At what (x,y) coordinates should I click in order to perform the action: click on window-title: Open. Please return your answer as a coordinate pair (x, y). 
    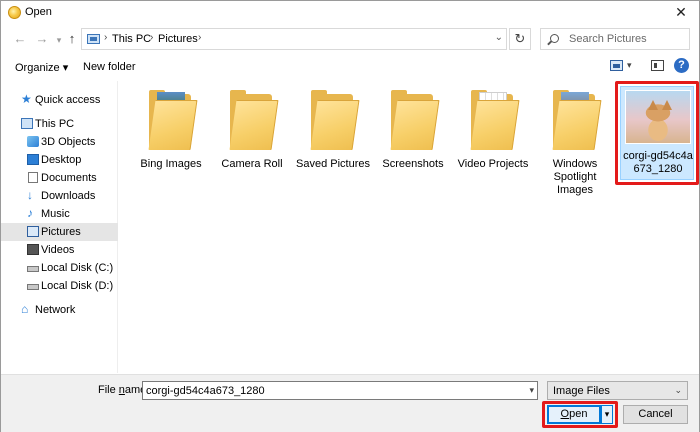
    Looking at the image, I should click on (38, 12).